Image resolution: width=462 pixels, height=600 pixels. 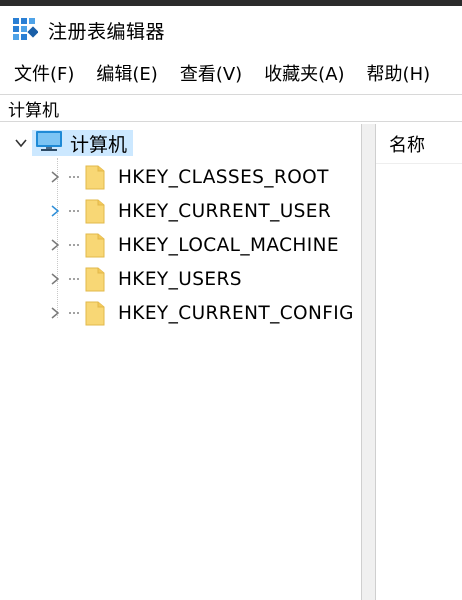 I want to click on address-bar: 计算机, so click(x=231, y=108).